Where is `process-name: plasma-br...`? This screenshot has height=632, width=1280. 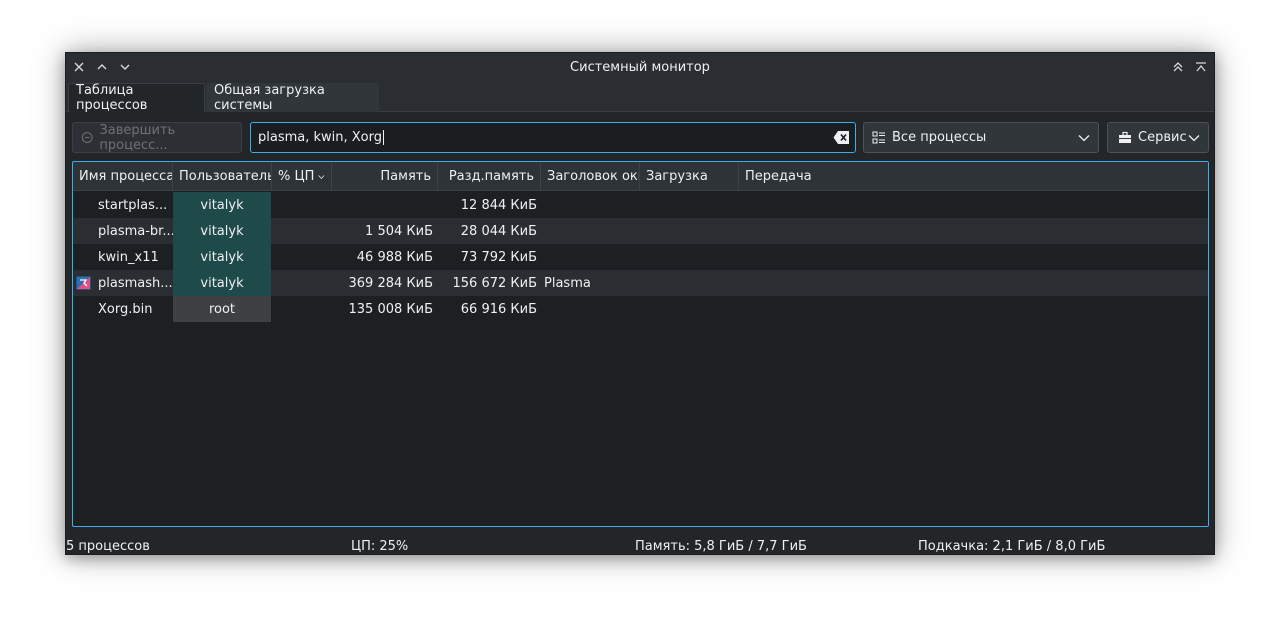 process-name: plasma-br... is located at coordinates (135, 231).